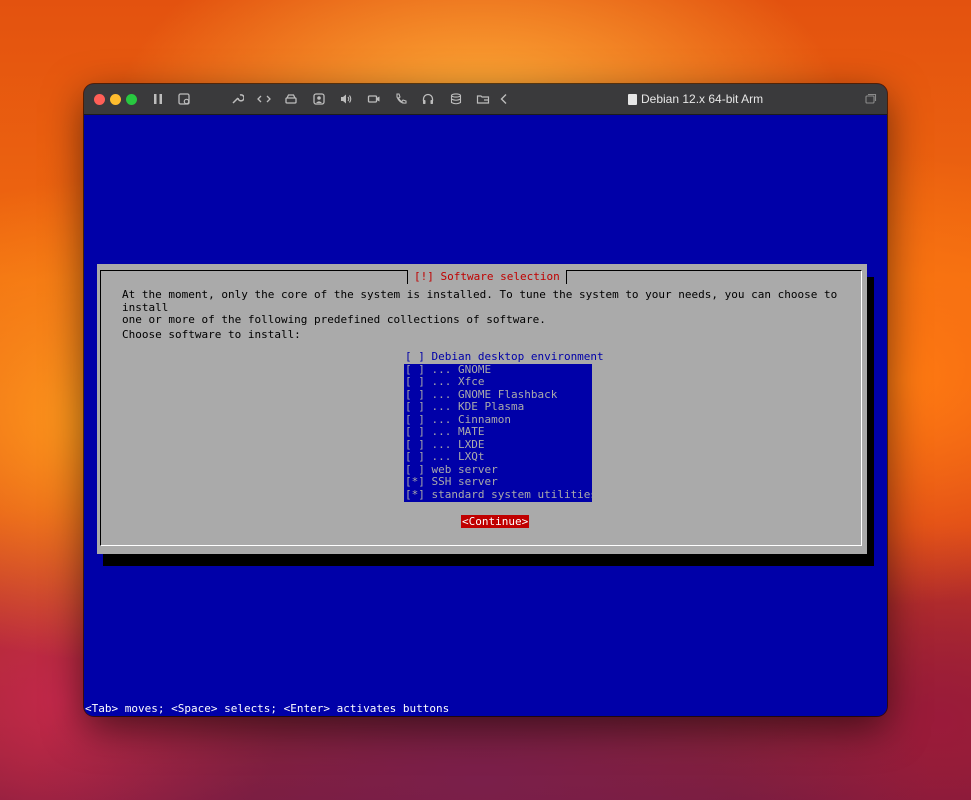 This screenshot has width=971, height=800. I want to click on user-account-icon, so click(319, 99).